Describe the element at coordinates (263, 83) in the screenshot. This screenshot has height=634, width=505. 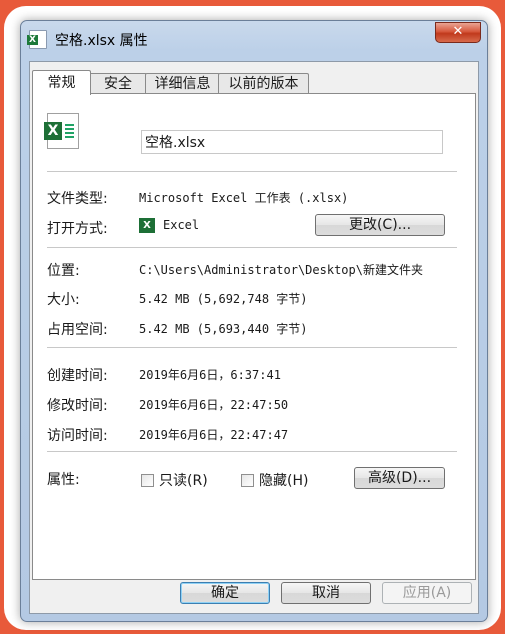
I see `tab-previous-versions: 以前的版本` at that location.